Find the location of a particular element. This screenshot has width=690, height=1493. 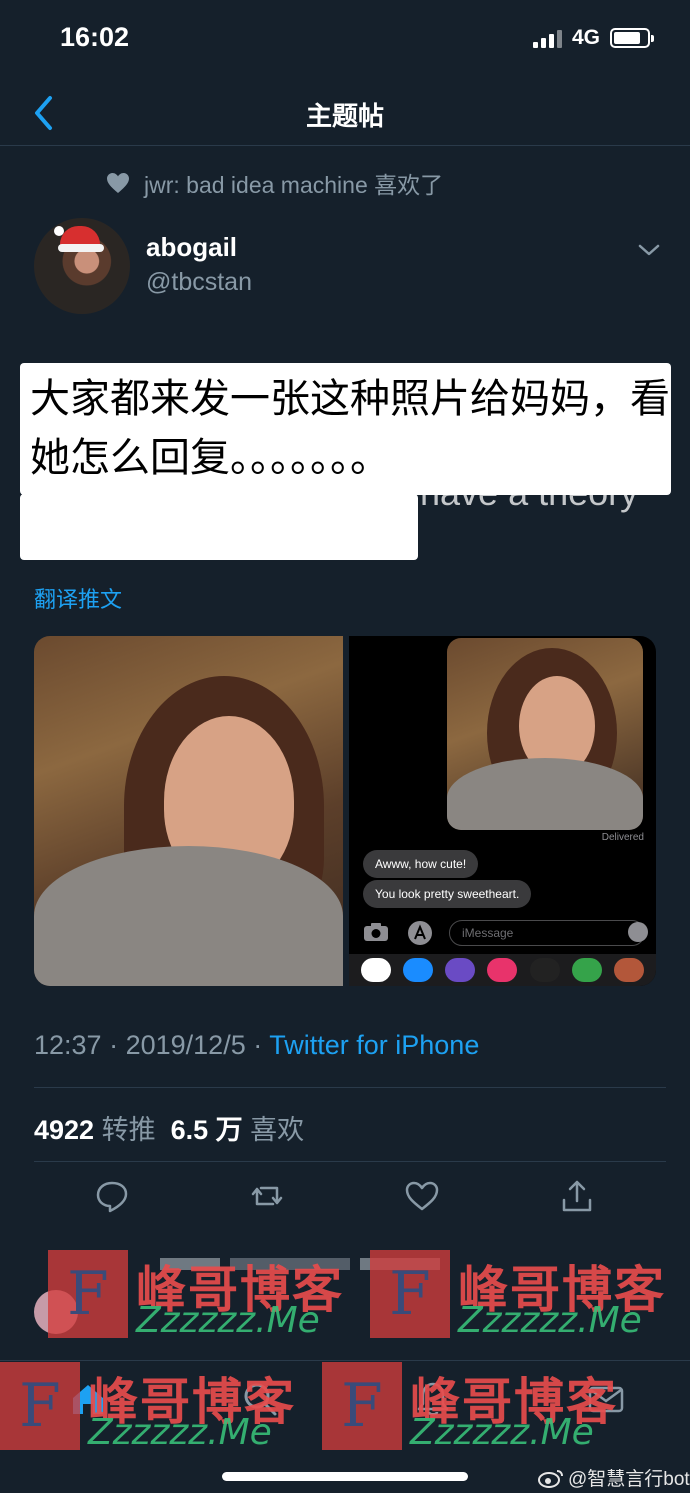

sent-photo is located at coordinates (545, 734).